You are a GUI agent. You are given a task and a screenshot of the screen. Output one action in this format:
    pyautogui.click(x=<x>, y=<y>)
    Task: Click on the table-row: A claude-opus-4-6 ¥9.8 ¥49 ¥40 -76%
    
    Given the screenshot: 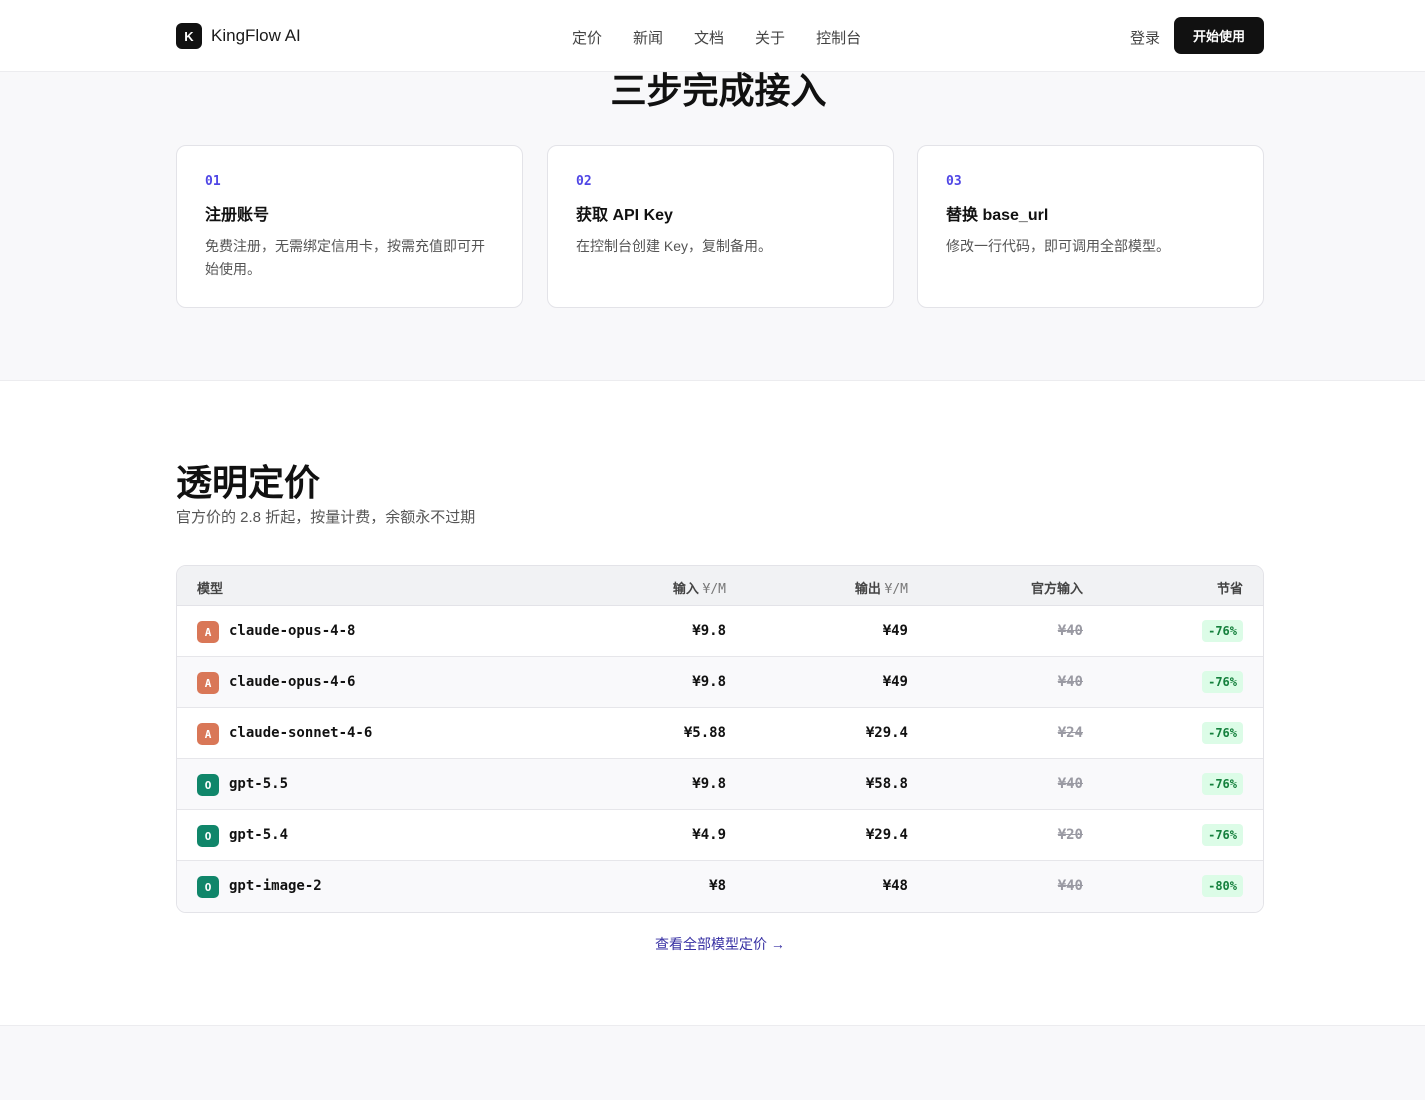 What is the action you would take?
    pyautogui.click(x=720, y=682)
    